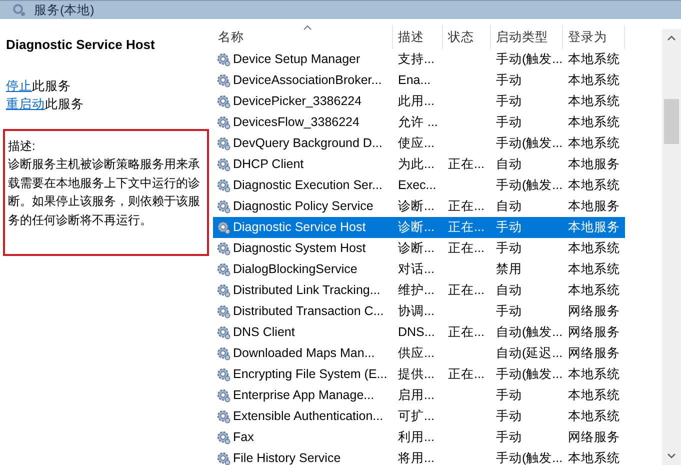  I want to click on table-row: Extensible Authentication... 可扩... 手动 本地系统, so click(419, 416).